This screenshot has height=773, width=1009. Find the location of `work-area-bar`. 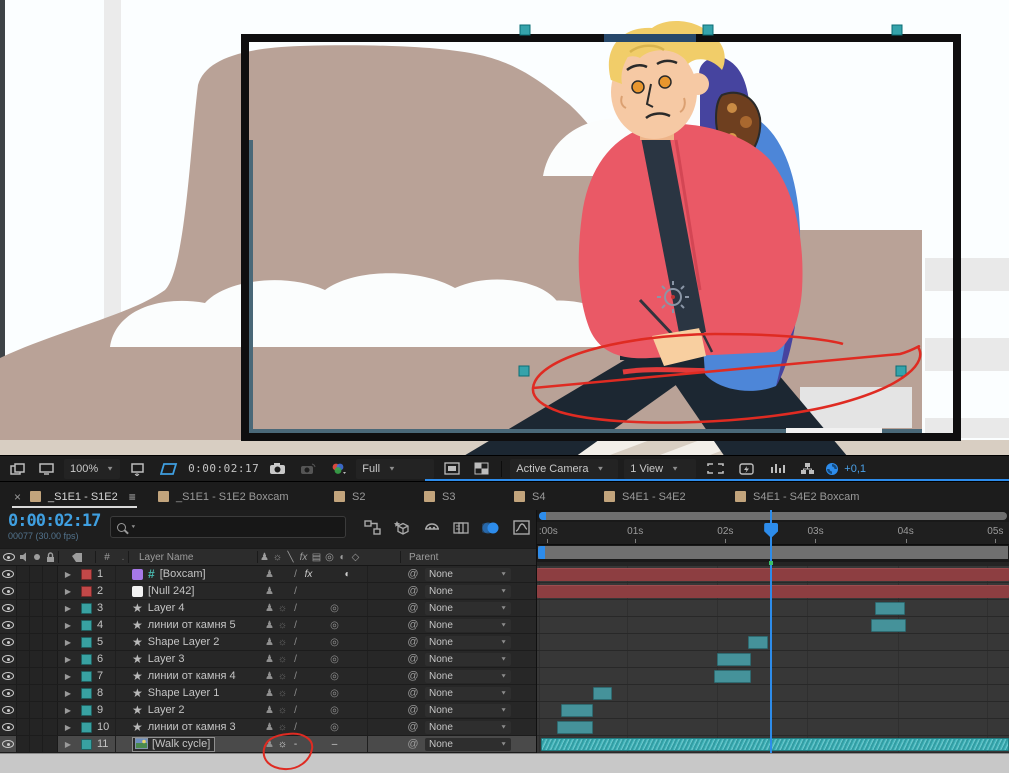

work-area-bar is located at coordinates (773, 553).